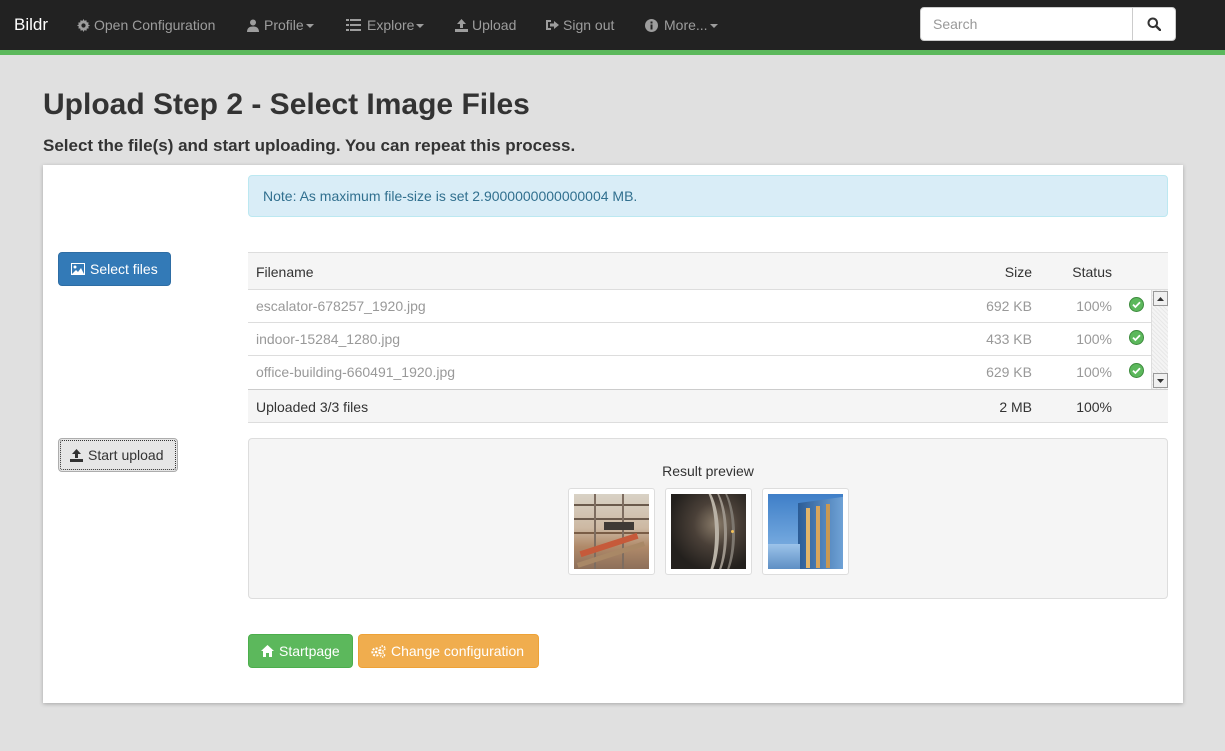  I want to click on file-size: 692 KB, so click(1009, 306).